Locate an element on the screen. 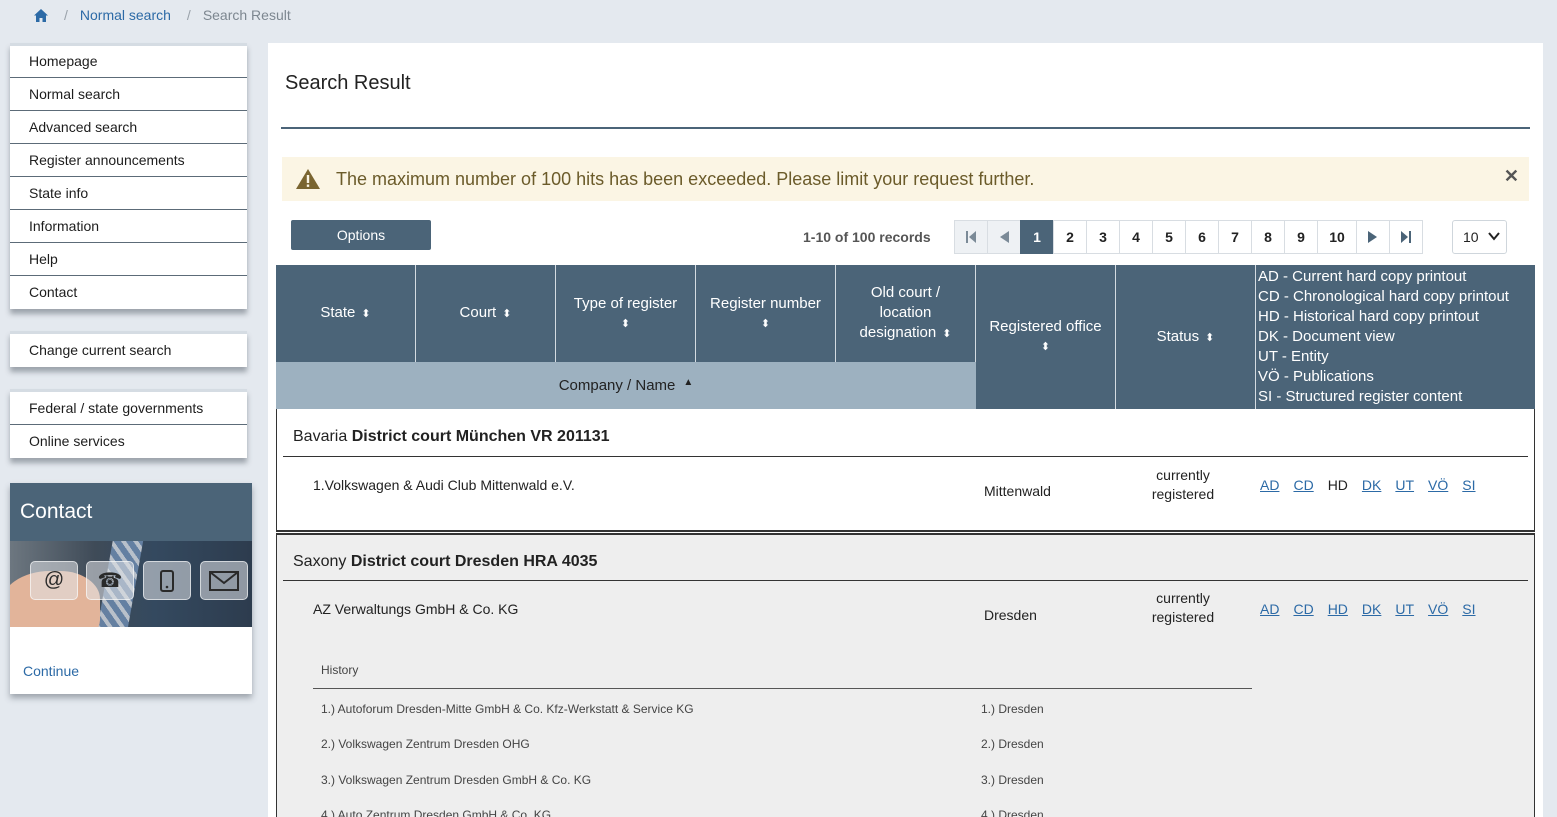 The height and width of the screenshot is (817, 1557). next-page-icon is located at coordinates (1373, 237).